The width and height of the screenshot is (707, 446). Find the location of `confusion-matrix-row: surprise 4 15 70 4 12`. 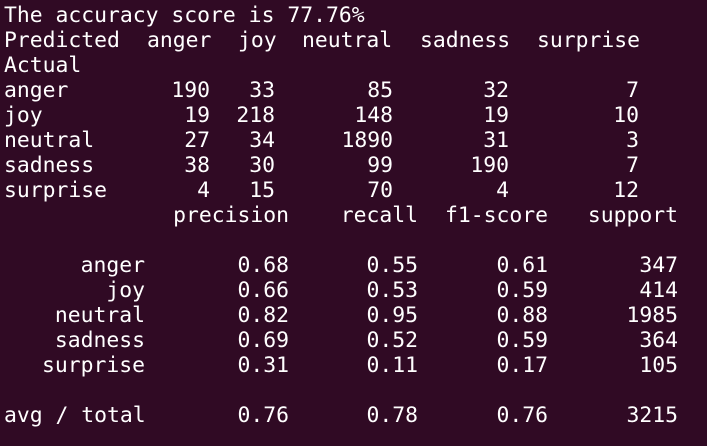

confusion-matrix-row: surprise 4 15 70 4 12 is located at coordinates (353, 190).